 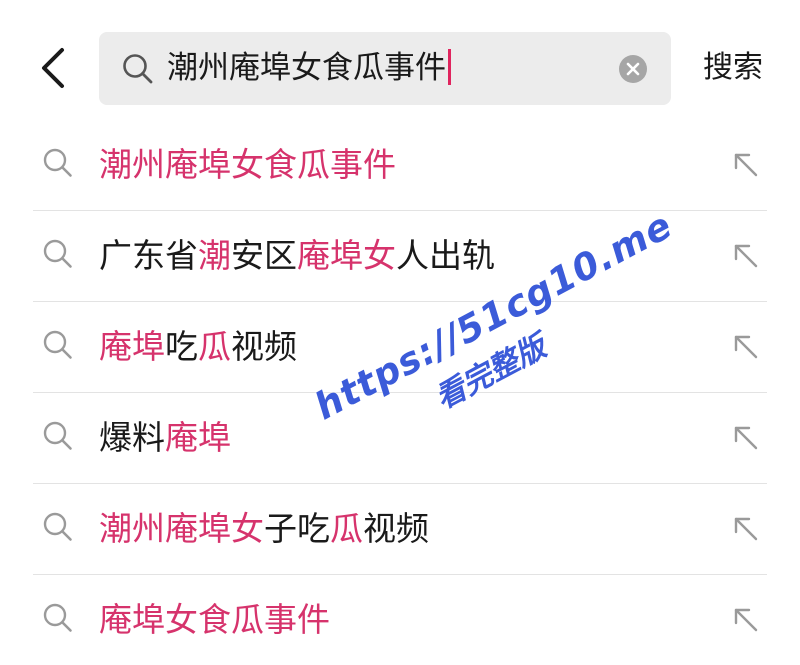 I want to click on suggestion-text-part: 吃, so click(x=181, y=346).